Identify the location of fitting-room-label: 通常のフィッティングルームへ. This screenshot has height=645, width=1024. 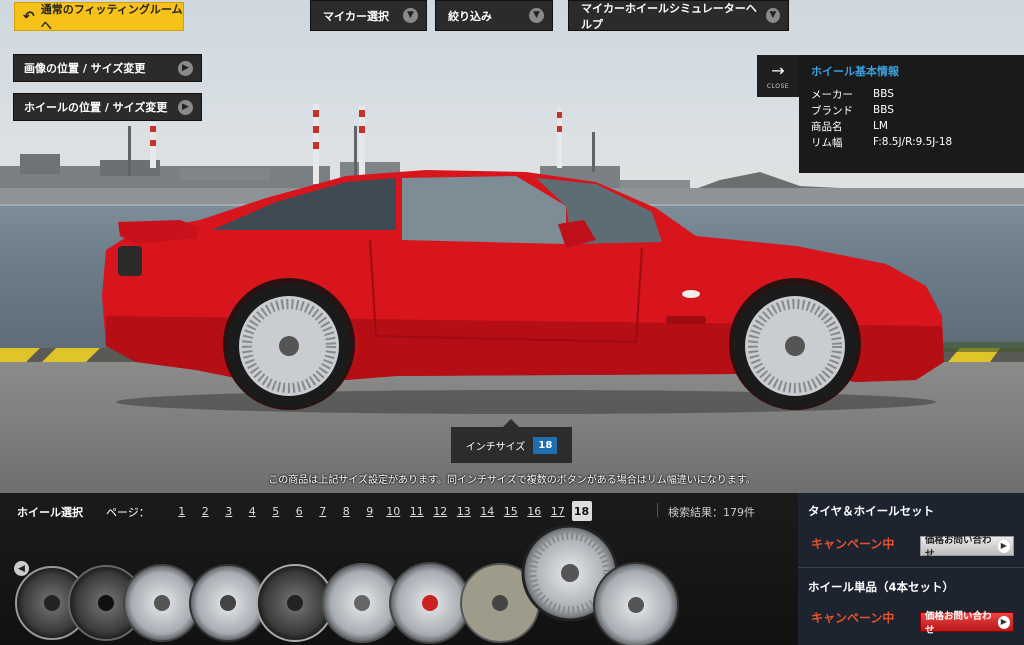
(111, 17).